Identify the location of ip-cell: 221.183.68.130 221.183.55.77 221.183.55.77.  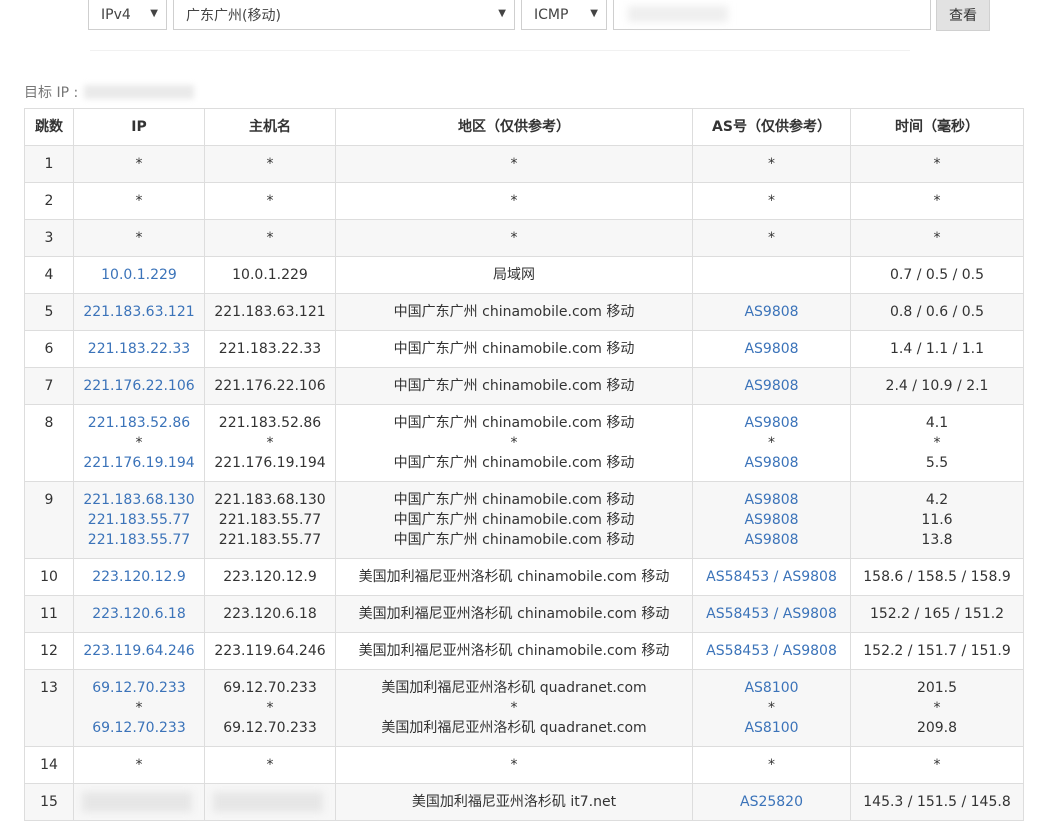
(139, 520).